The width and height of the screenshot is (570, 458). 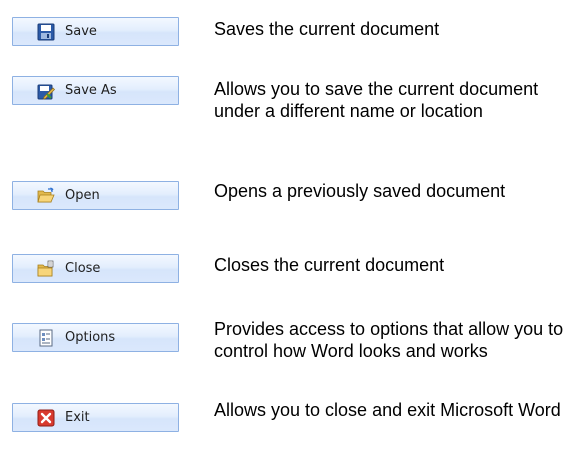 What do you see at coordinates (82, 195) in the screenshot?
I see `open-button-label: Open` at bounding box center [82, 195].